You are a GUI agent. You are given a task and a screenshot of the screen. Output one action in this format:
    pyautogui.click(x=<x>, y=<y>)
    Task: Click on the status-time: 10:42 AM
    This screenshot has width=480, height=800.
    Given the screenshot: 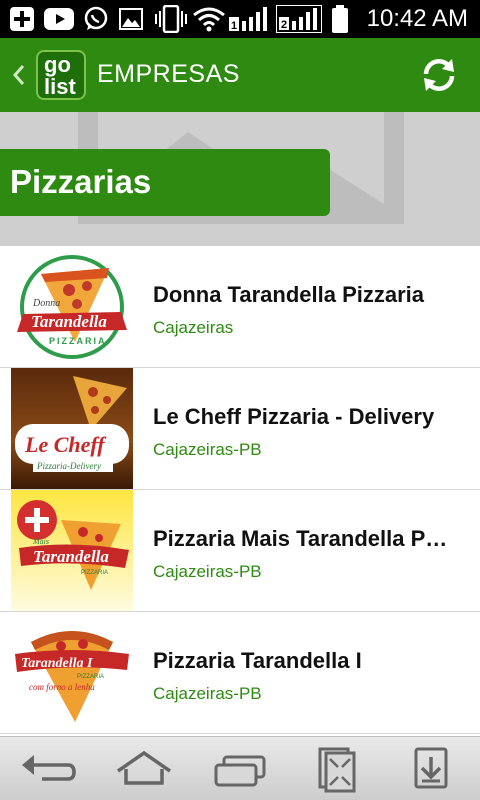 What is the action you would take?
    pyautogui.click(x=417, y=18)
    